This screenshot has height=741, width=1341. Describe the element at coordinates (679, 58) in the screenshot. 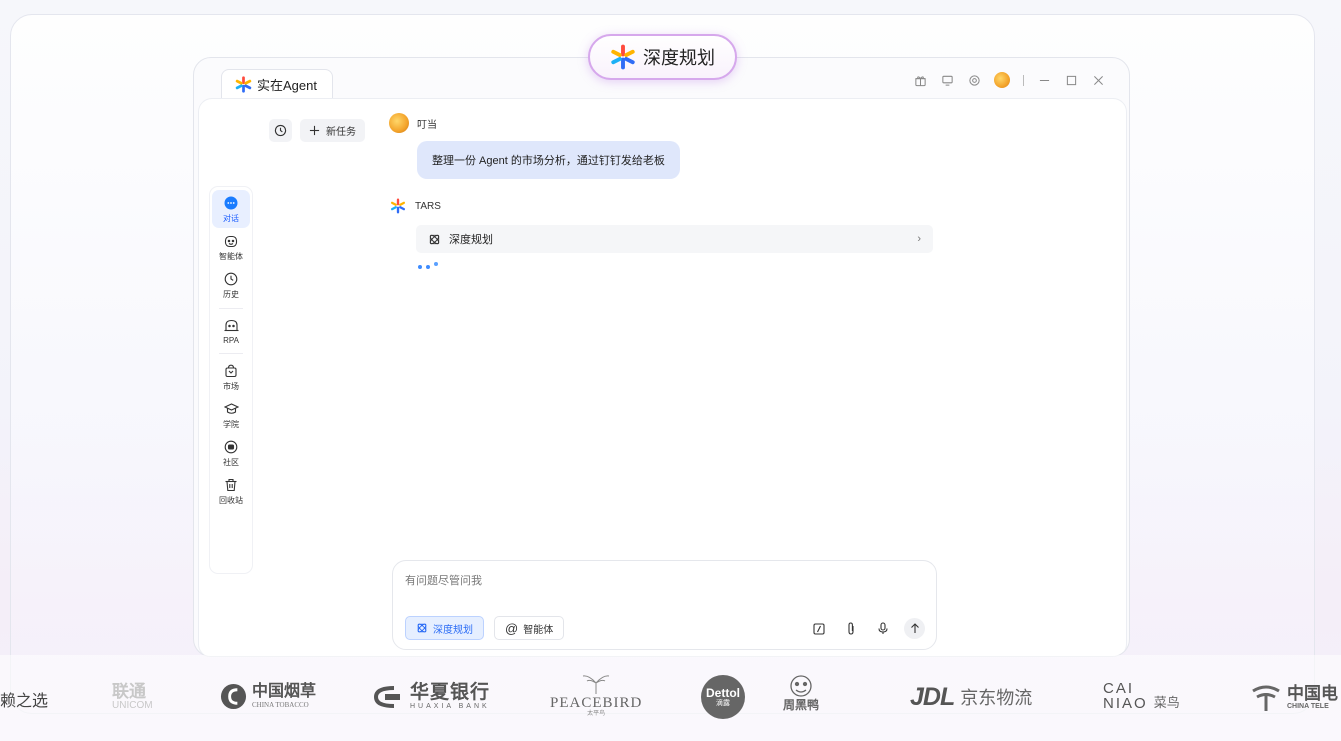

I see `badge-label: 深度规划` at that location.